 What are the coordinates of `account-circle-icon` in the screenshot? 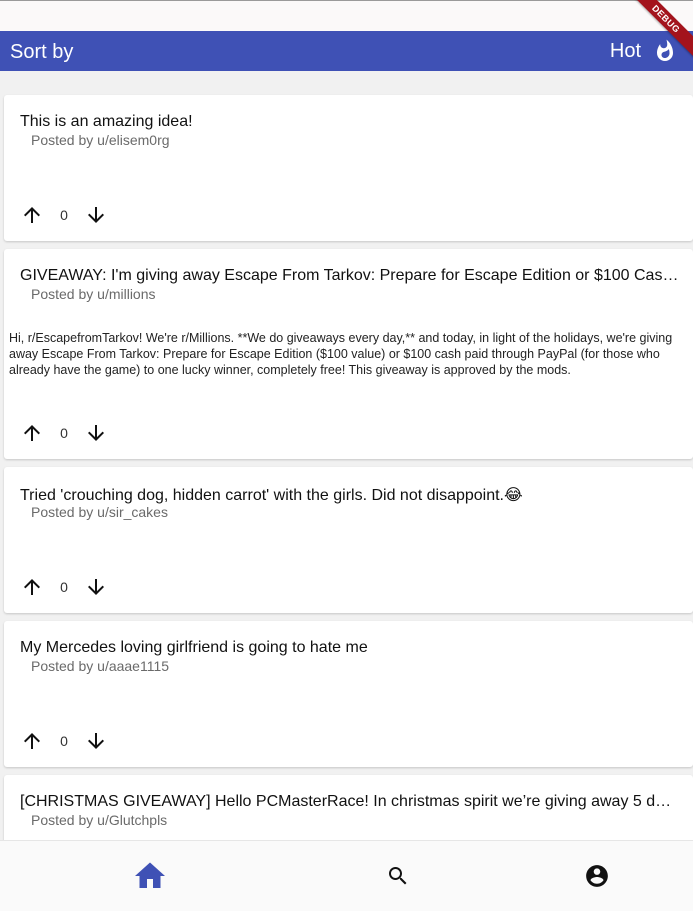 It's located at (596, 876).